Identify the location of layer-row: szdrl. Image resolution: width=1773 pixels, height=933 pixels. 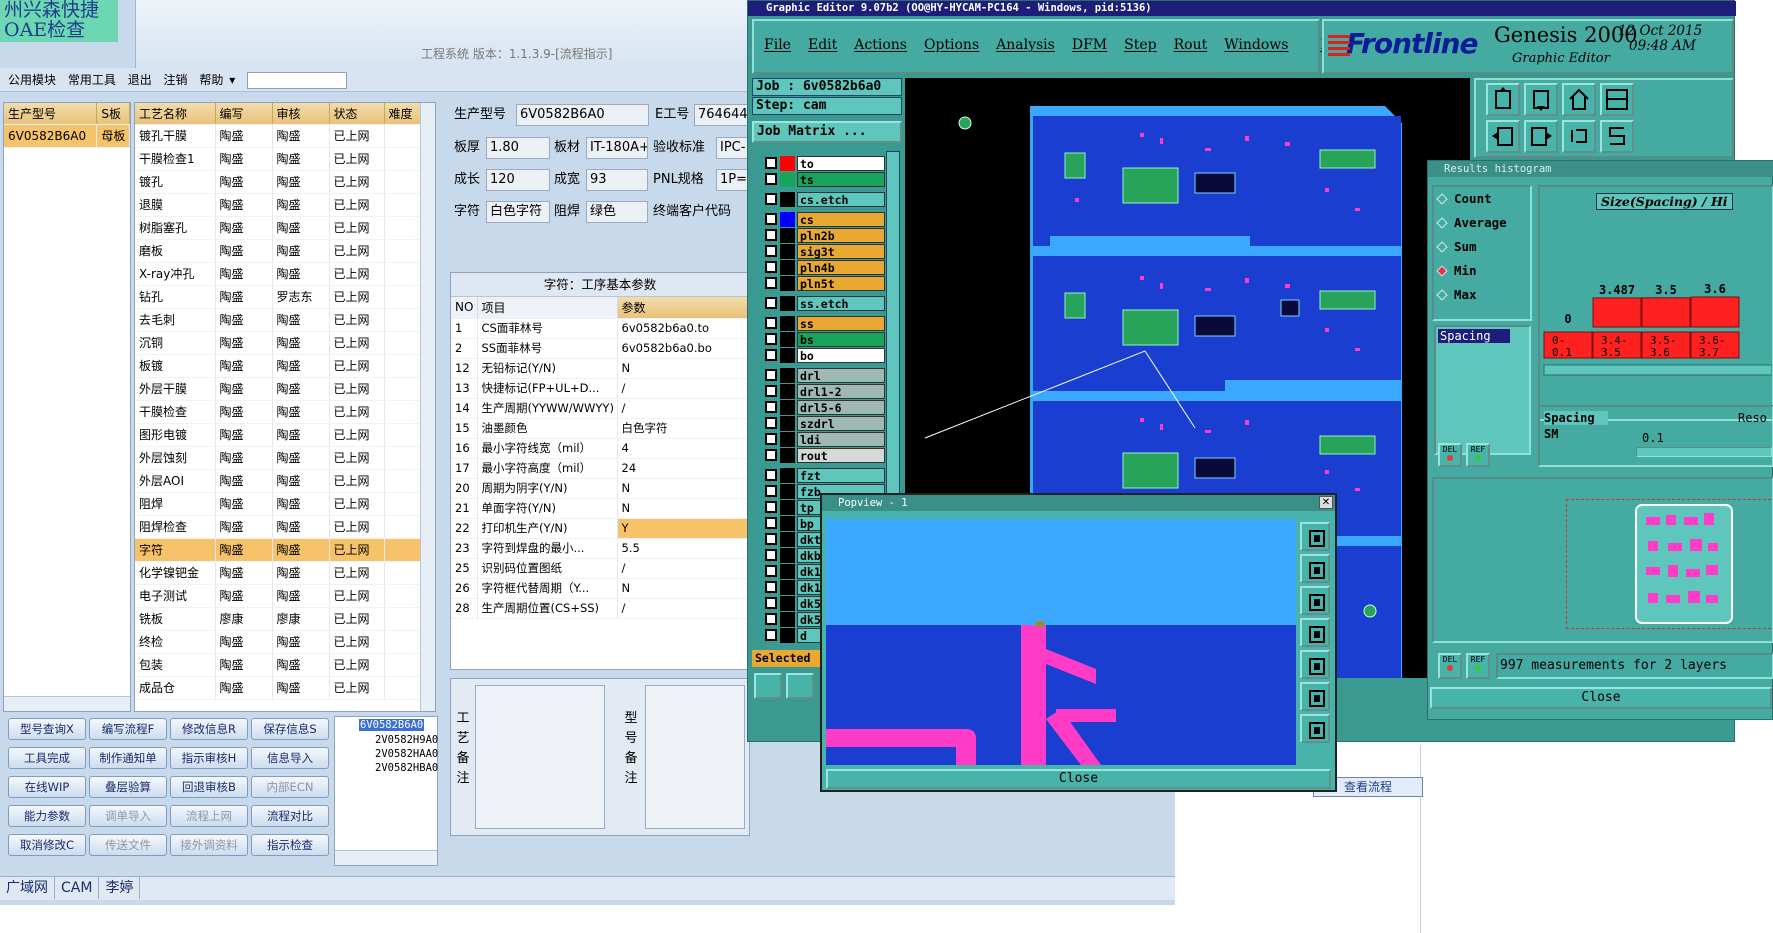
(825, 423).